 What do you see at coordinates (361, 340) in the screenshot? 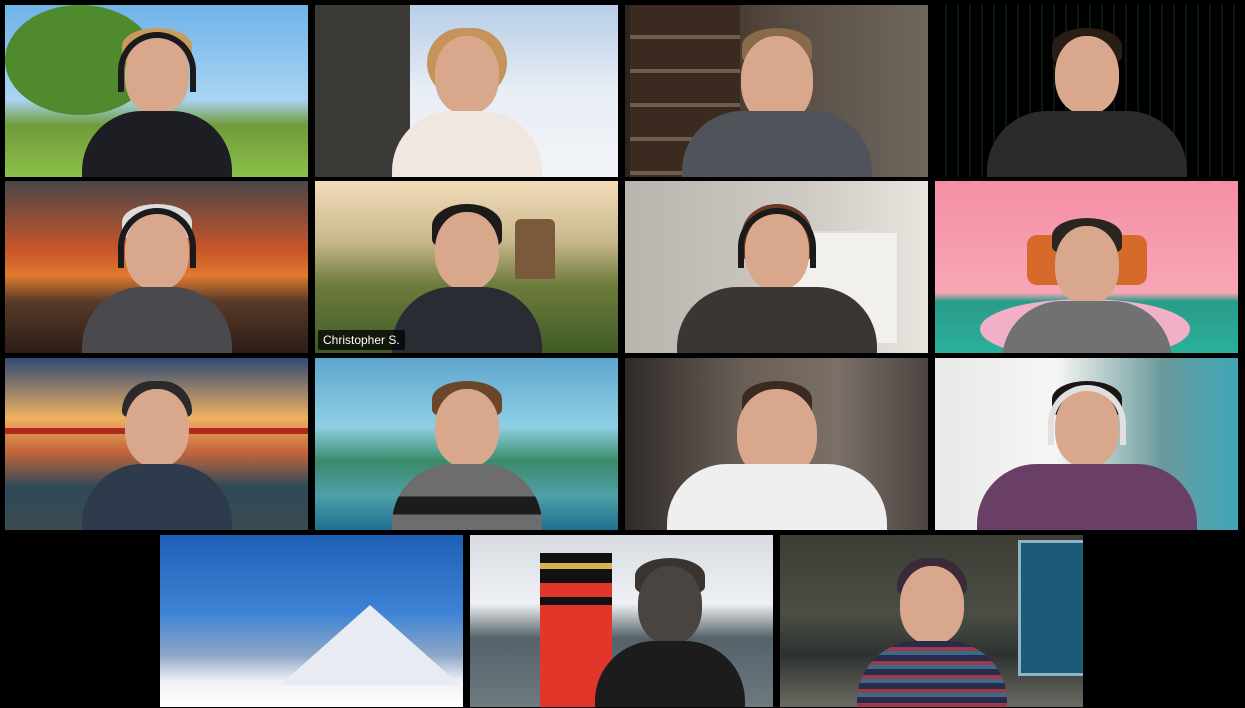
I see `participant-name-label: Christopher S.` at bounding box center [361, 340].